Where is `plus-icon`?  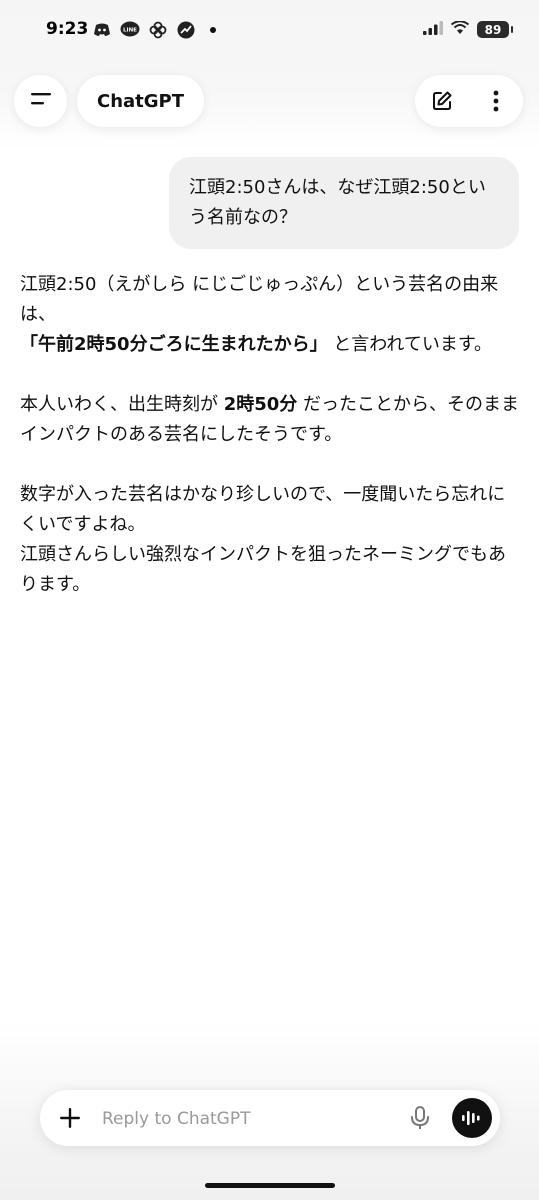 plus-icon is located at coordinates (70, 1118).